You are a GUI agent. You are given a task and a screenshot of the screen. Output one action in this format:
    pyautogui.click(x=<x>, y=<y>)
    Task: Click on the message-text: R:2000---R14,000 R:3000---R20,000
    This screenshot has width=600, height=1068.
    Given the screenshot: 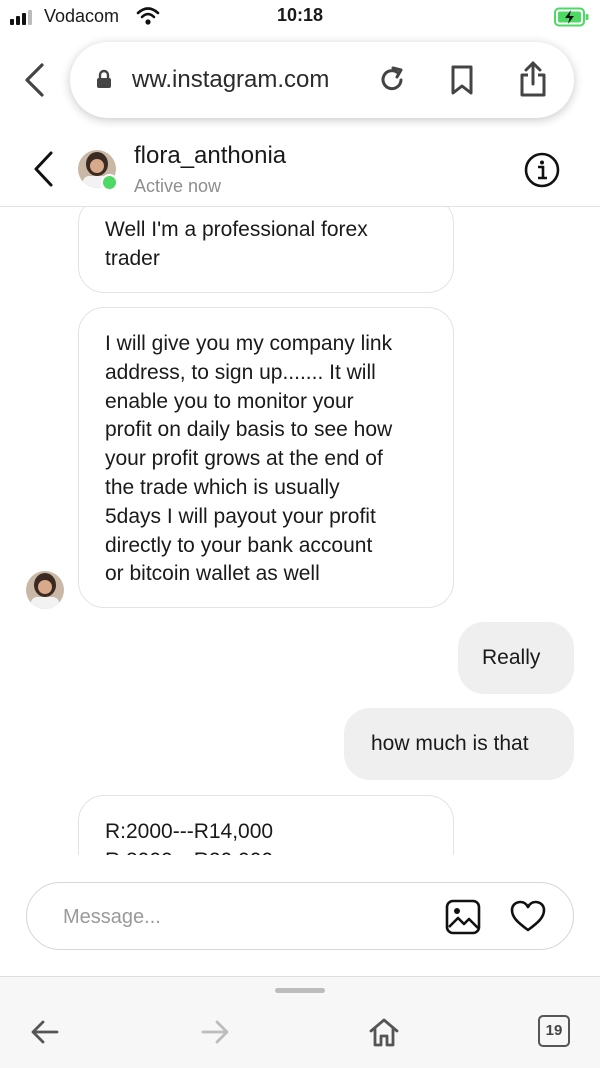 What is the action you would take?
    pyautogui.click(x=189, y=837)
    